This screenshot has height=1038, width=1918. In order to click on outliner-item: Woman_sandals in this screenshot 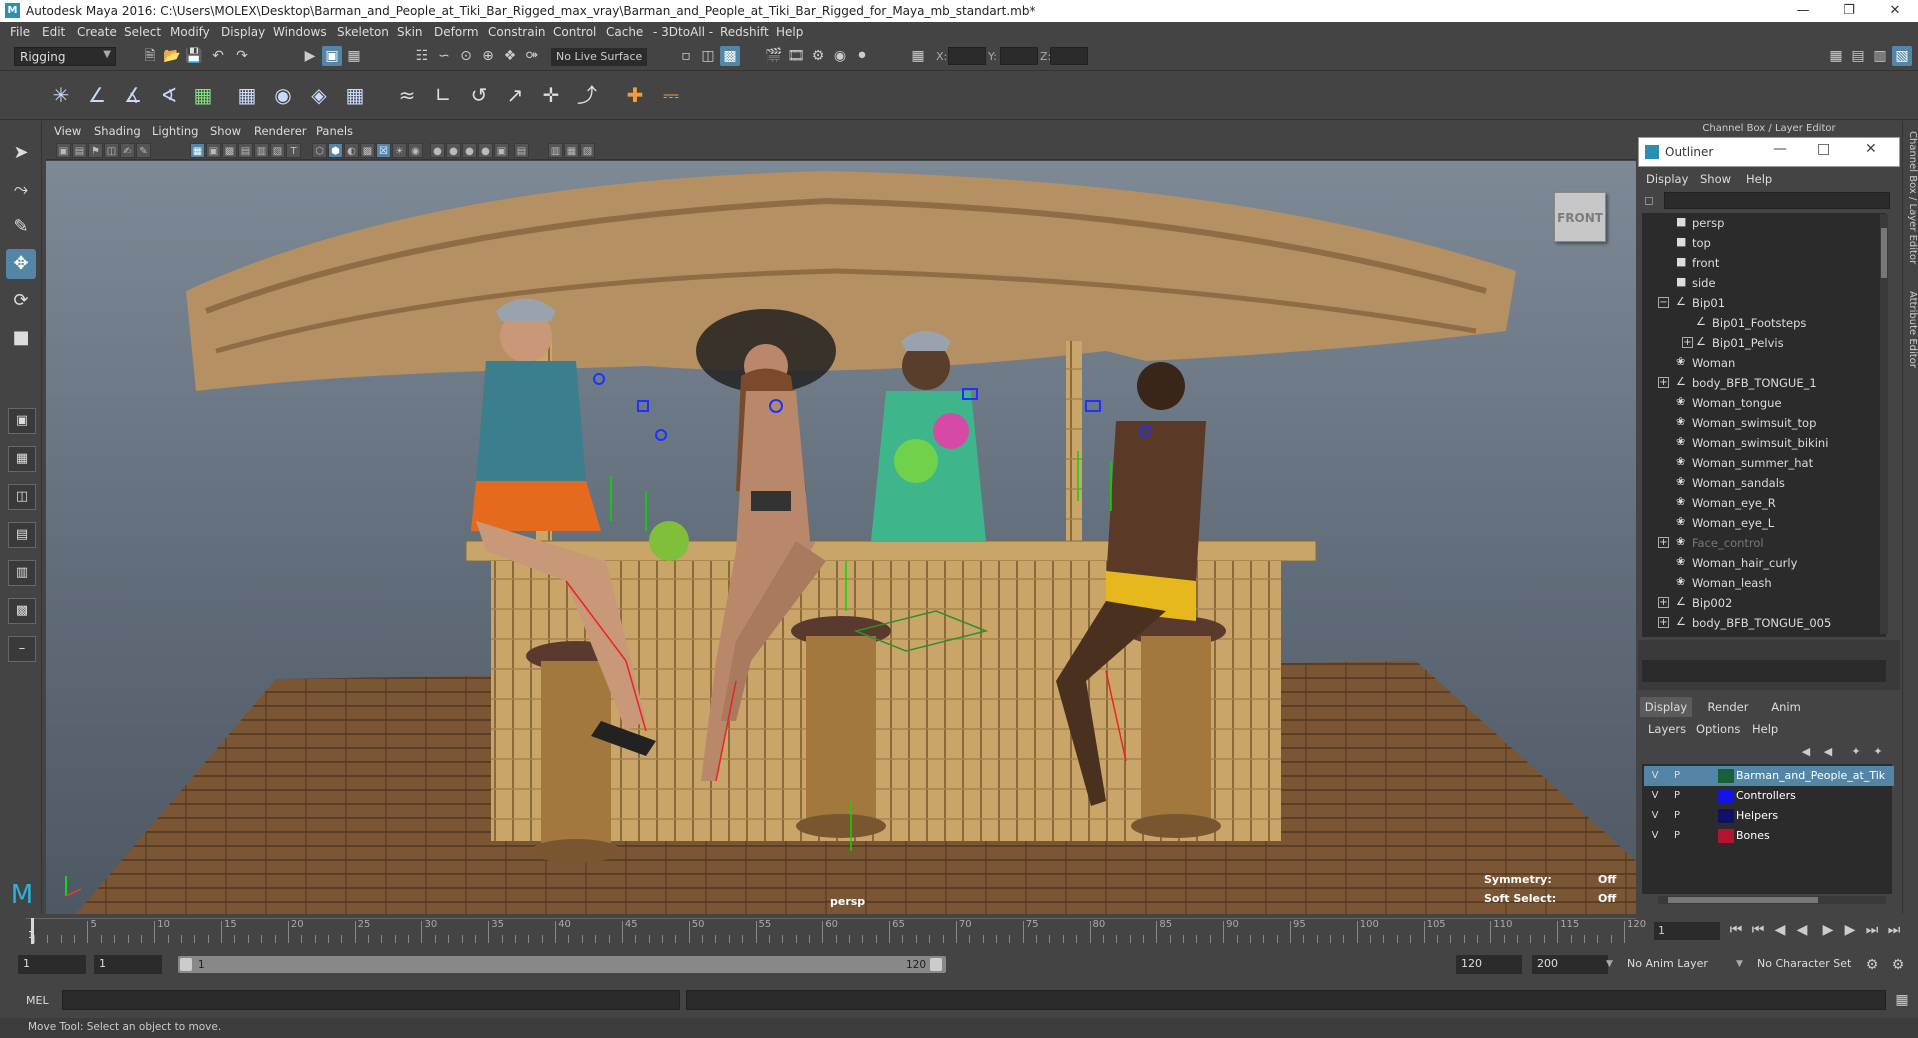, I will do `click(1738, 483)`.